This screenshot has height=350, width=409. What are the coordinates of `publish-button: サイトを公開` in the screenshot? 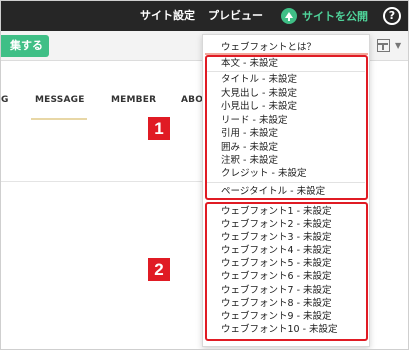 It's located at (324, 16).